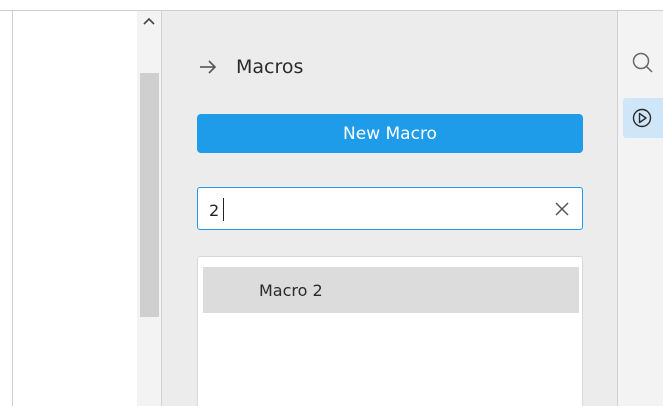 The height and width of the screenshot is (406, 663). Describe the element at coordinates (270, 67) in the screenshot. I see `panel-title: Macros` at that location.